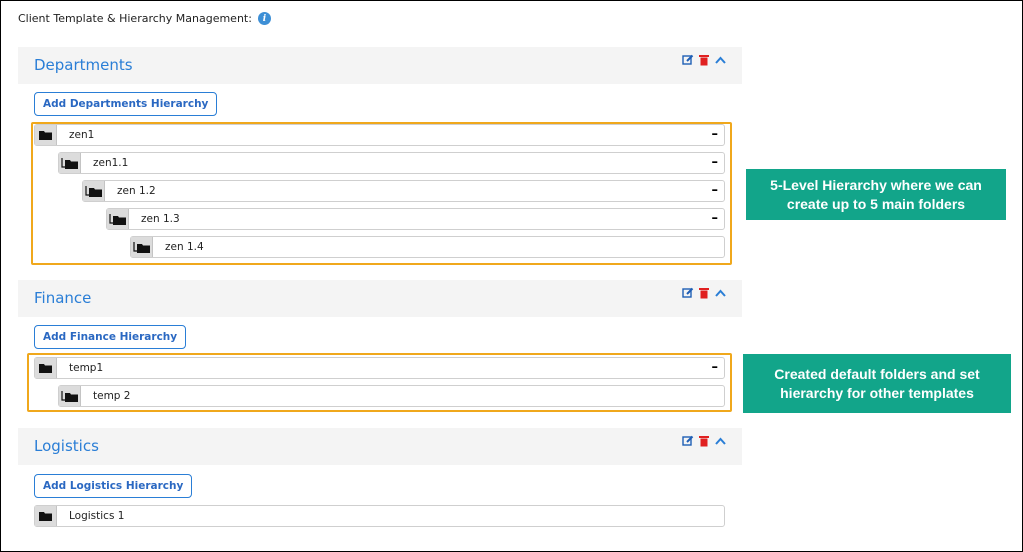  I want to click on row-label: zen 1.2, so click(136, 191).